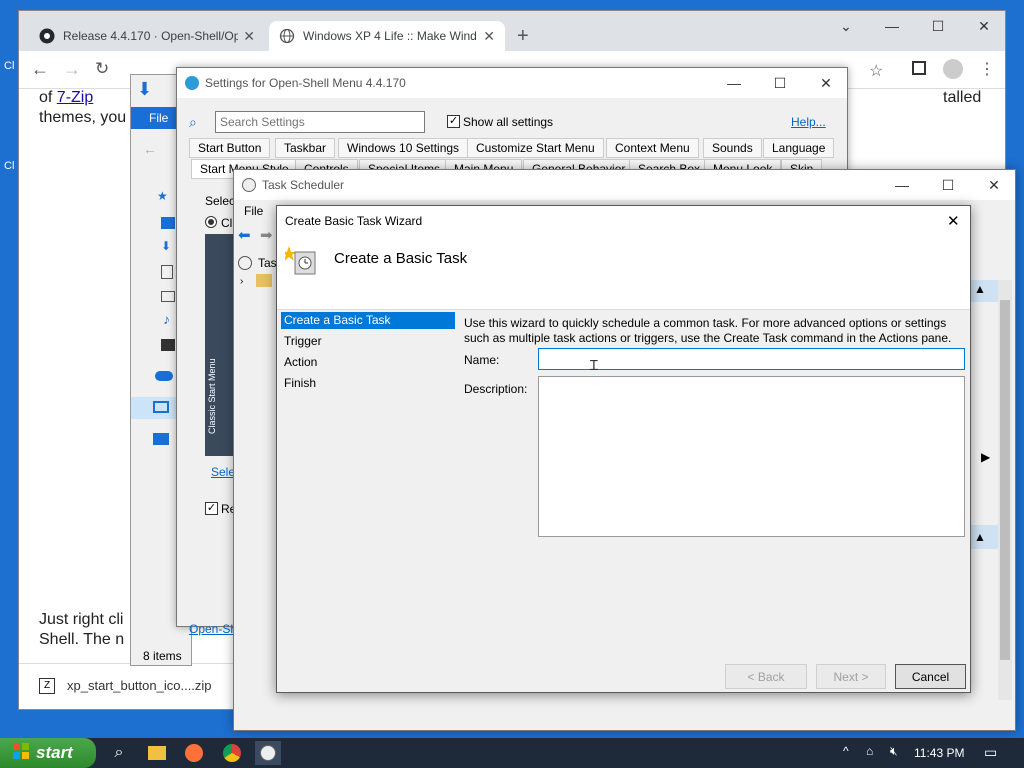 This screenshot has height=768, width=1024. I want to click on show-all-settings-checkbox: ✓, so click(453, 121).